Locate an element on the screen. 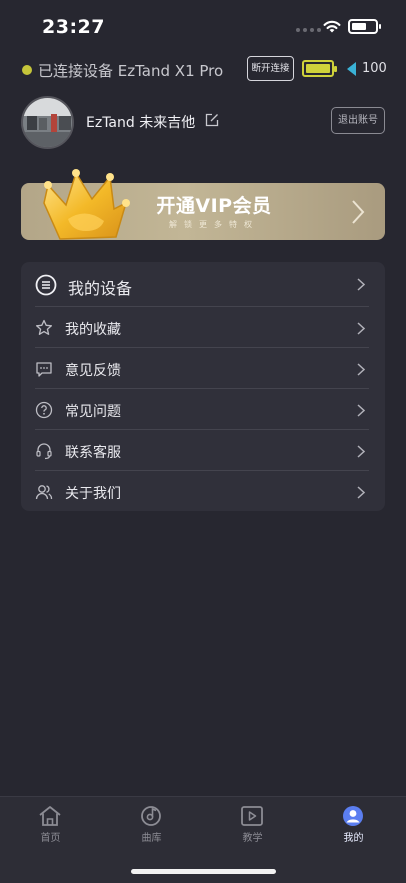  device-icon is located at coordinates (46, 285).